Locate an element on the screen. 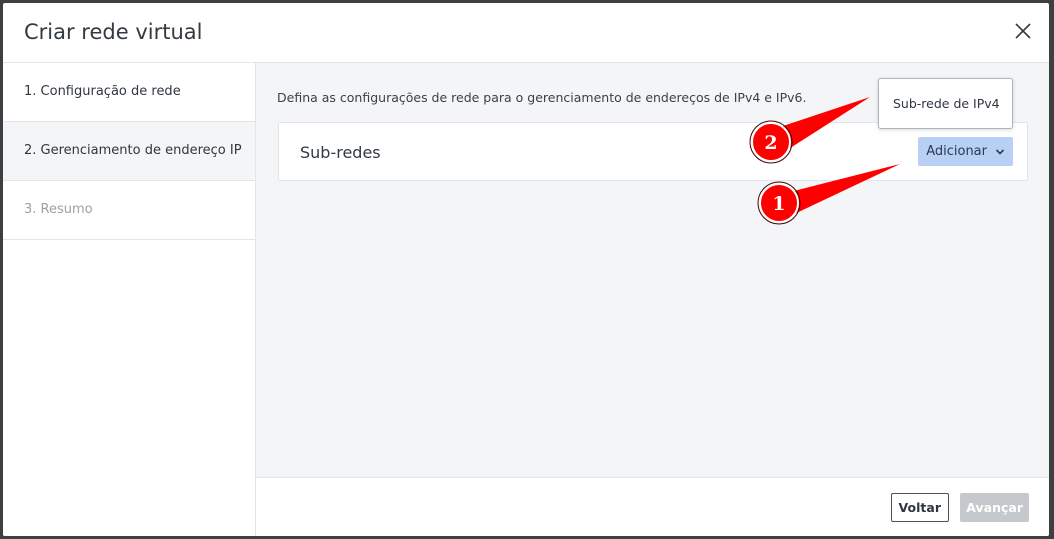  add-button: Adicionar is located at coordinates (965, 151).